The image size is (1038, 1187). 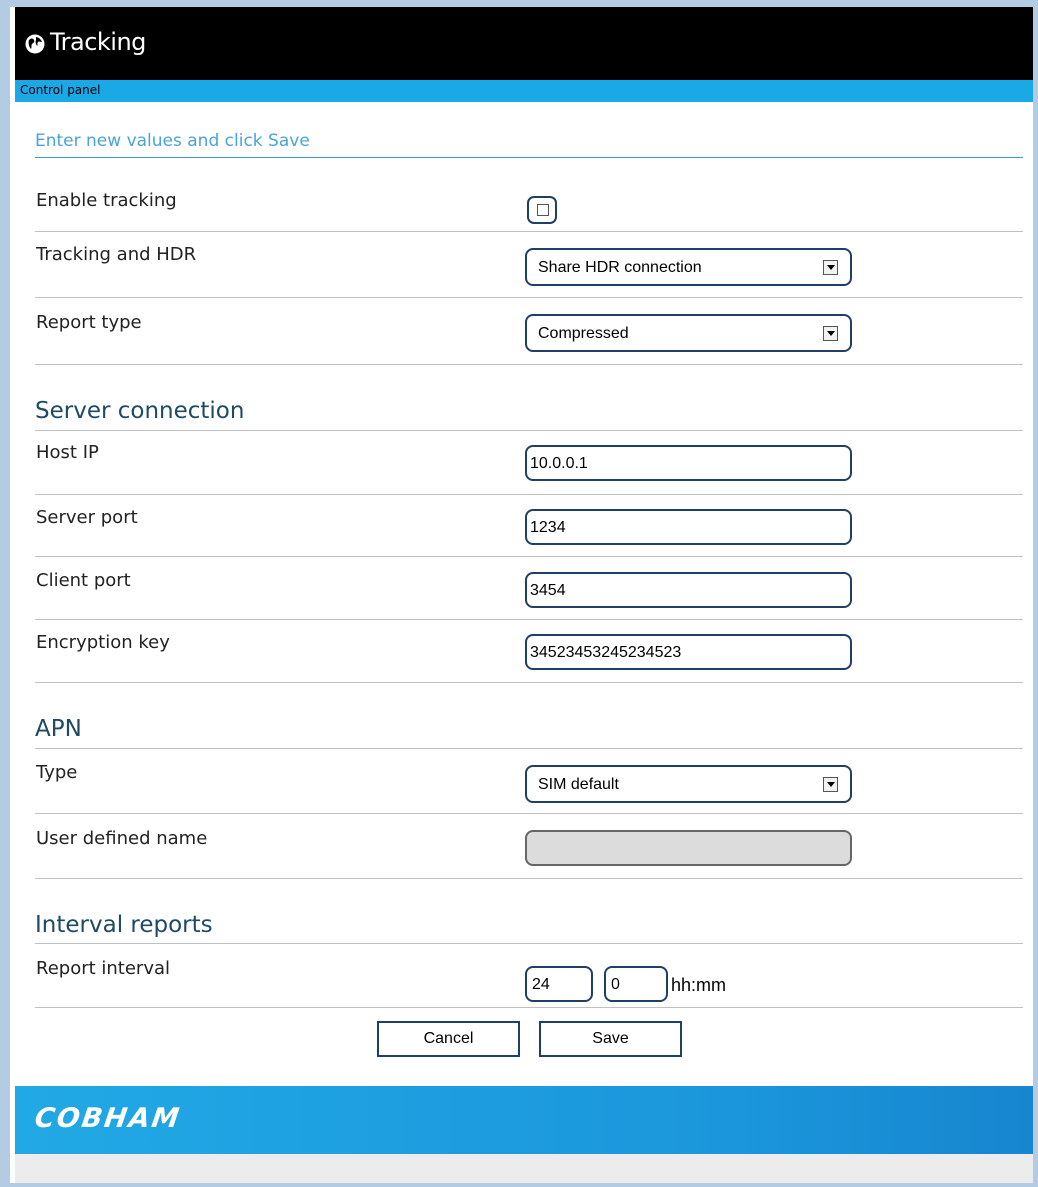 I want to click on client-port-label: Client port, so click(x=83, y=580).